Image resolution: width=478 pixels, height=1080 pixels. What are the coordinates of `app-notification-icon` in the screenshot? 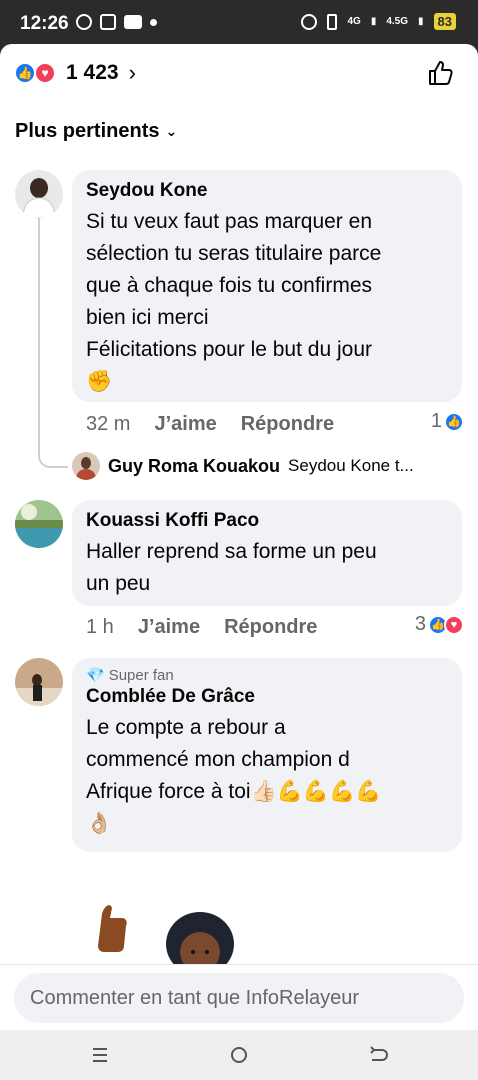 It's located at (133, 22).